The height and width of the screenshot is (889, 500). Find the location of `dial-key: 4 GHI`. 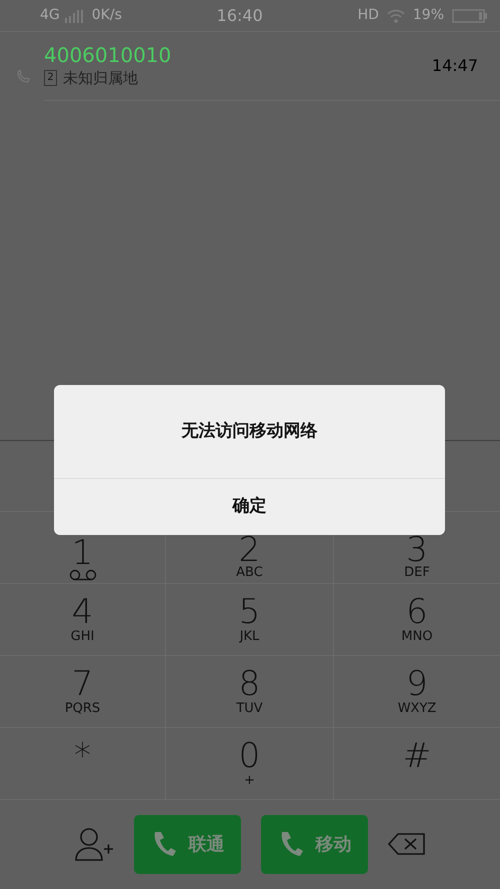

dial-key: 4 GHI is located at coordinates (83, 620).